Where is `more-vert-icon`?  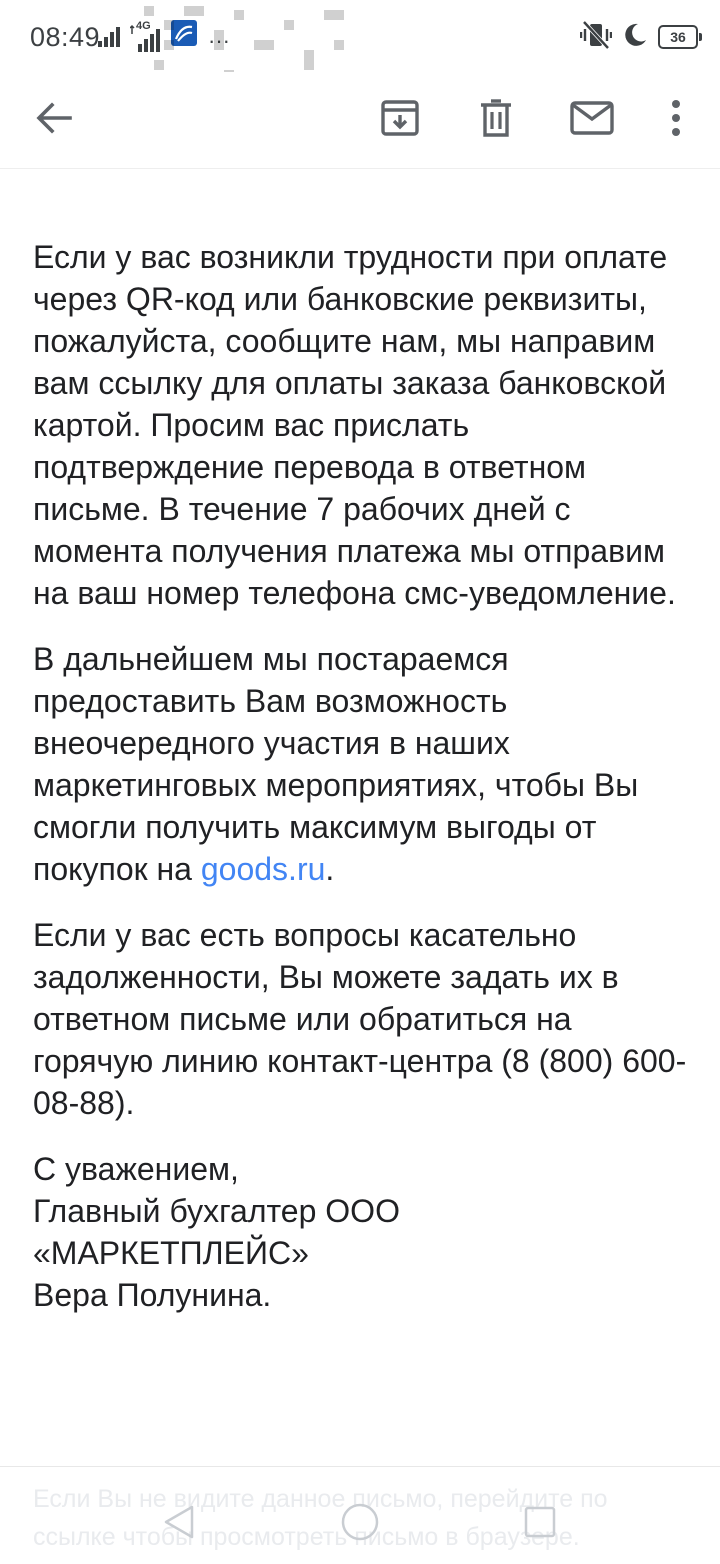
more-vert-icon is located at coordinates (676, 120).